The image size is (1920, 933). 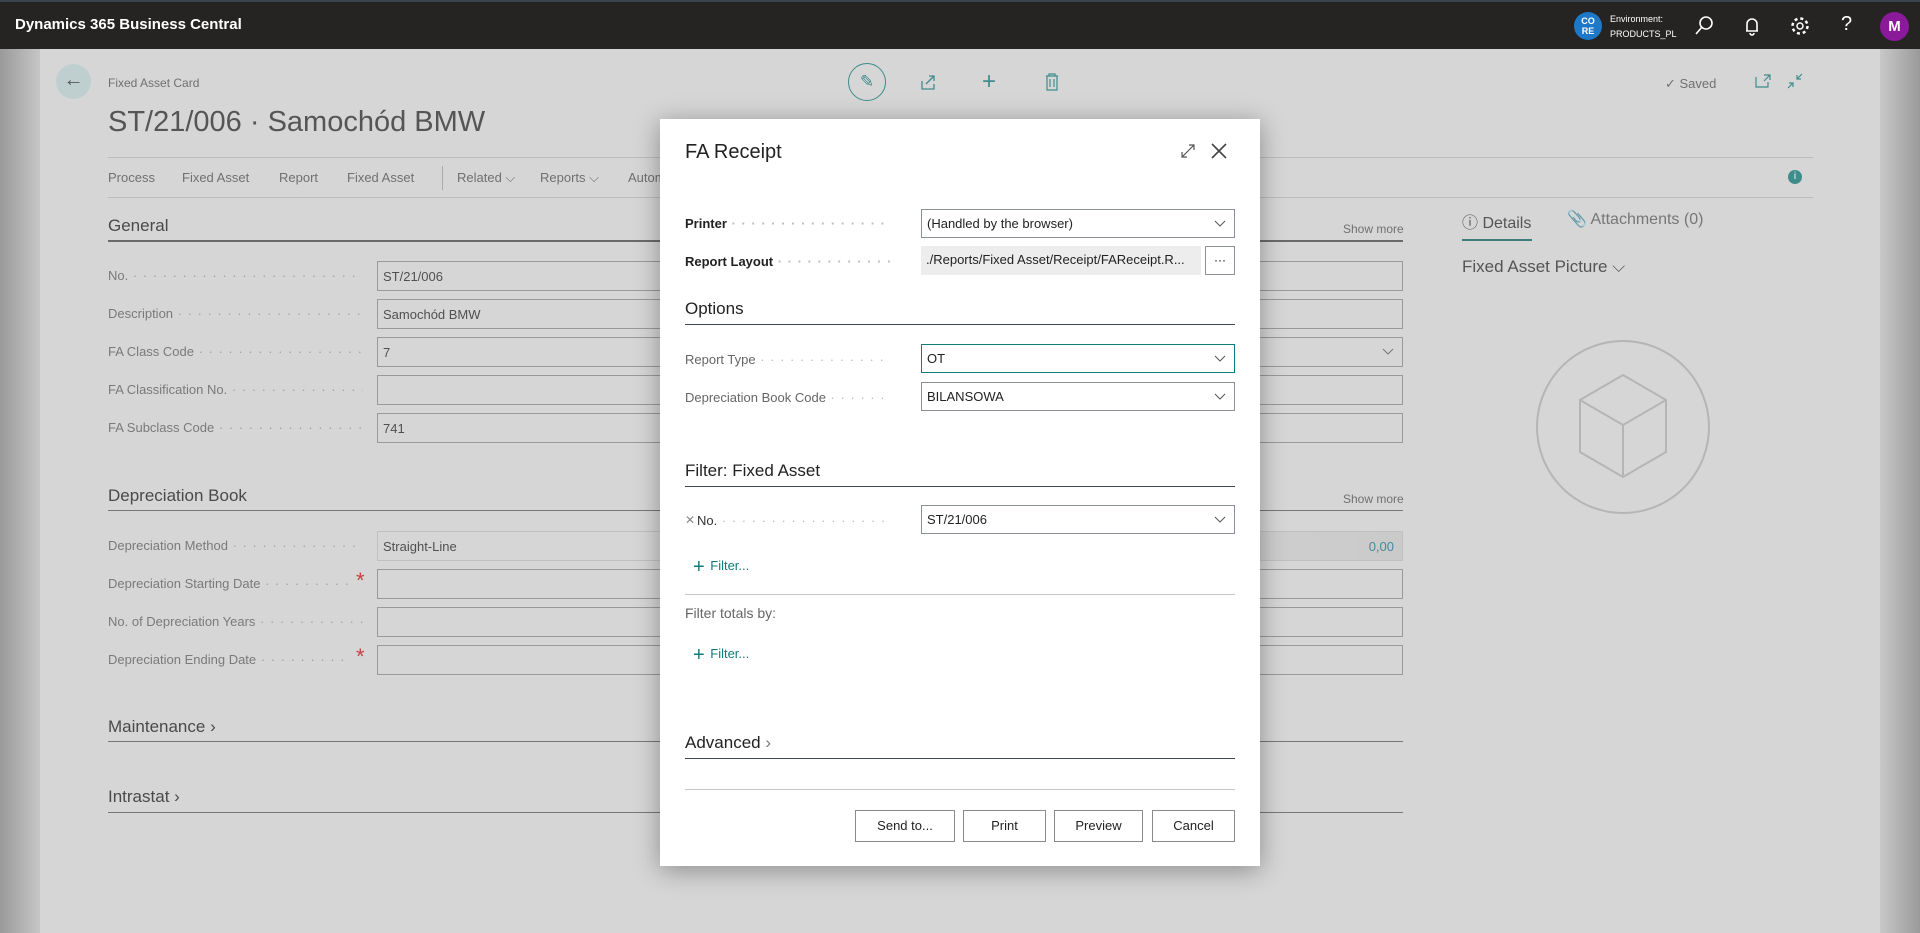 What do you see at coordinates (1795, 81) in the screenshot?
I see `collapse-icon` at bounding box center [1795, 81].